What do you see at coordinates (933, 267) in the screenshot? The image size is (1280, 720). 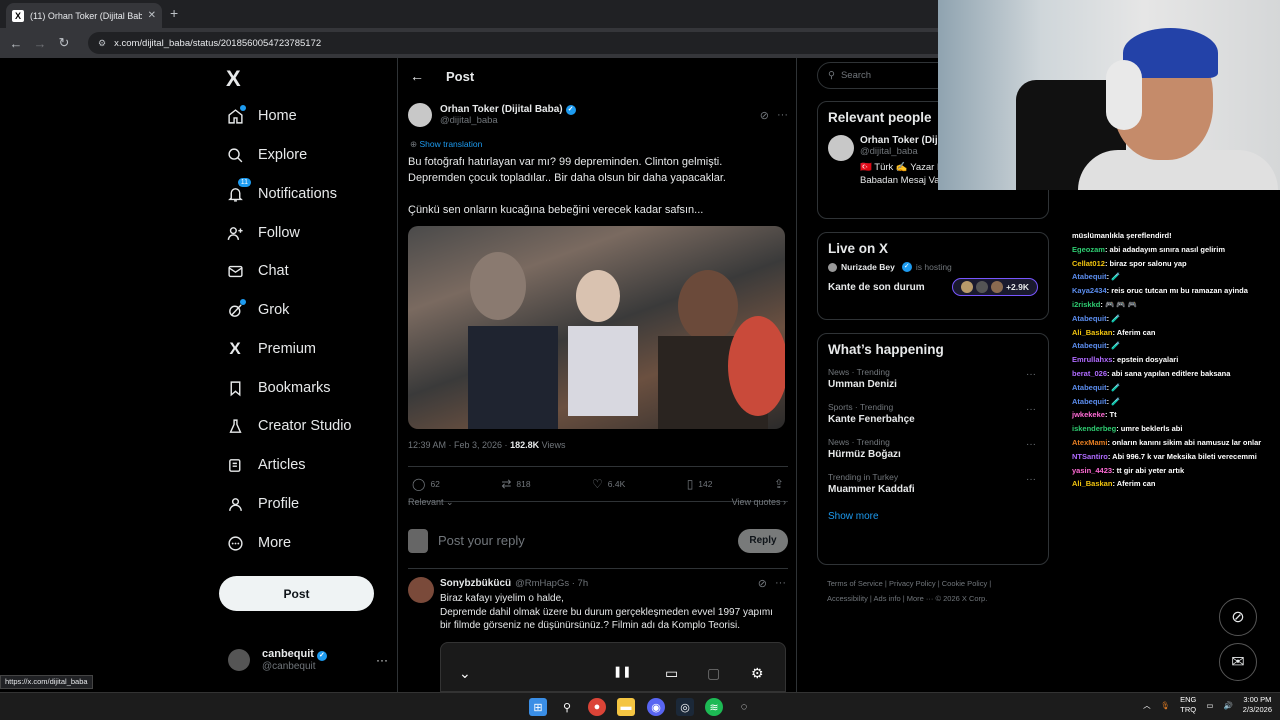 I see `live-host-row: Nurizade Bey ✓ is hosting` at bounding box center [933, 267].